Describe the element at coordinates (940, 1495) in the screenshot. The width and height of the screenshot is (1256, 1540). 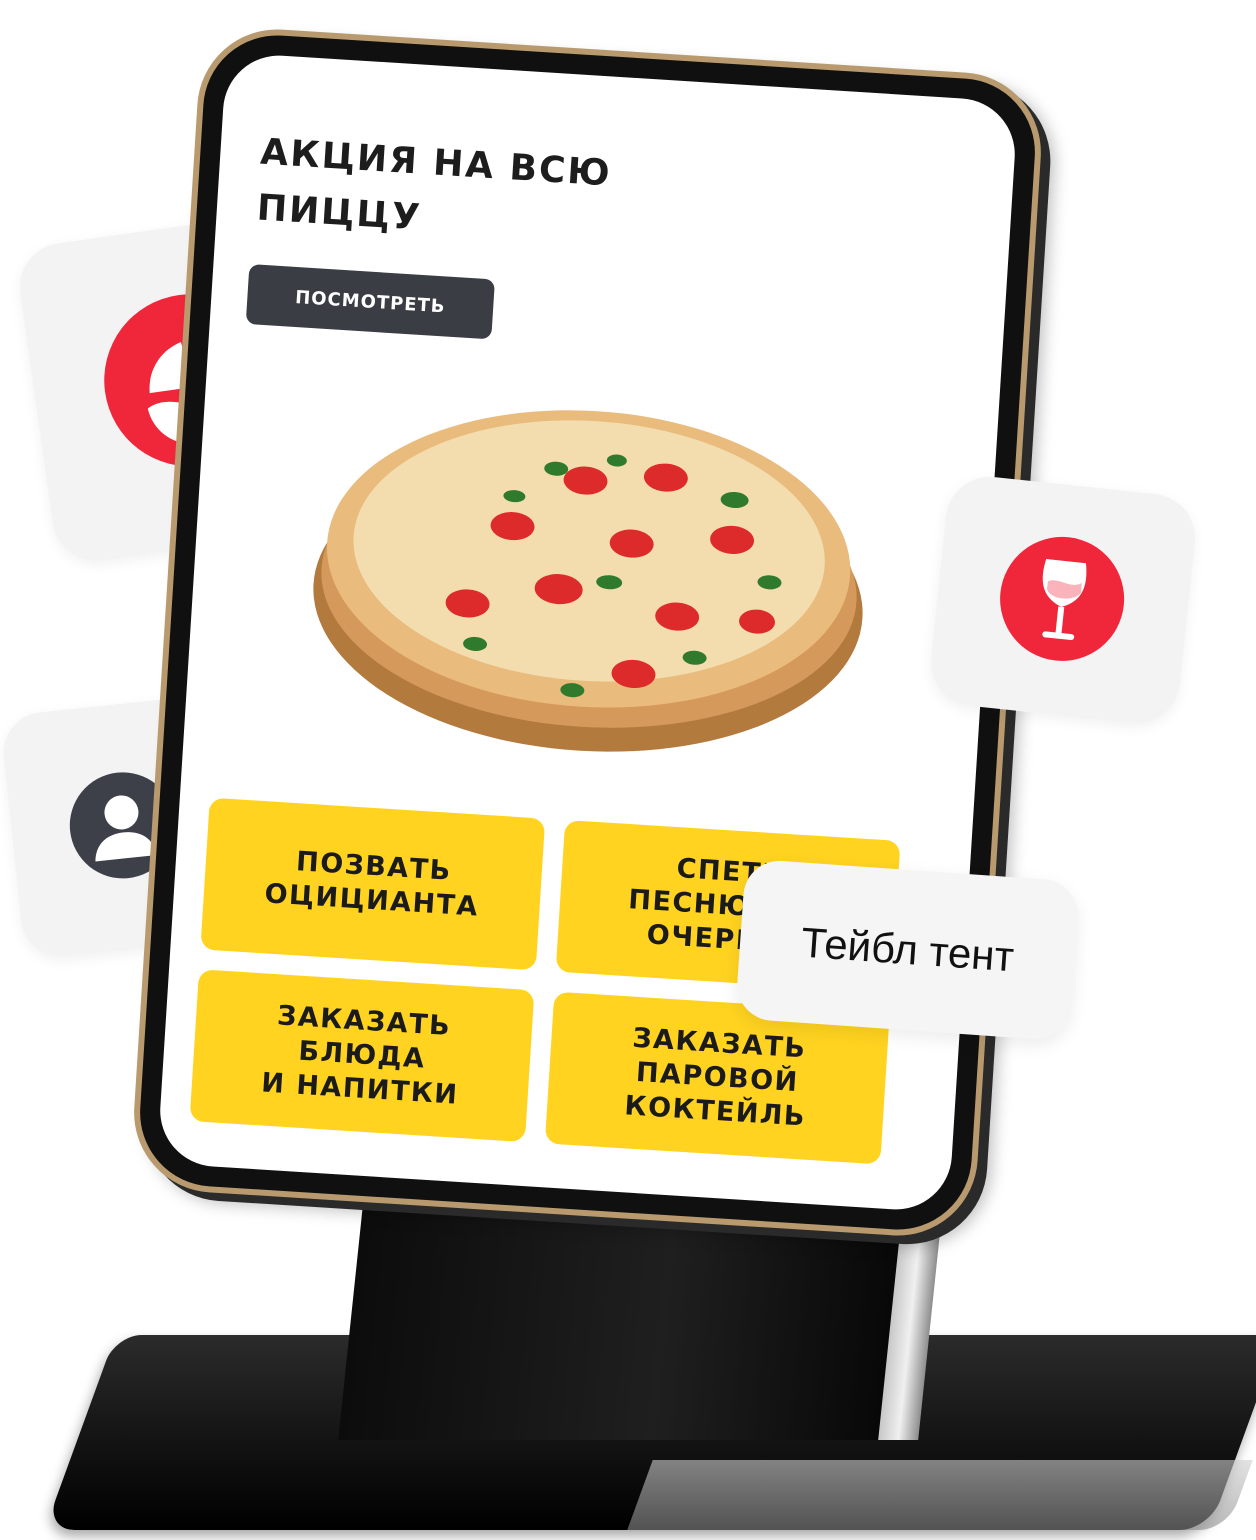
I see `stand-base-edge` at that location.